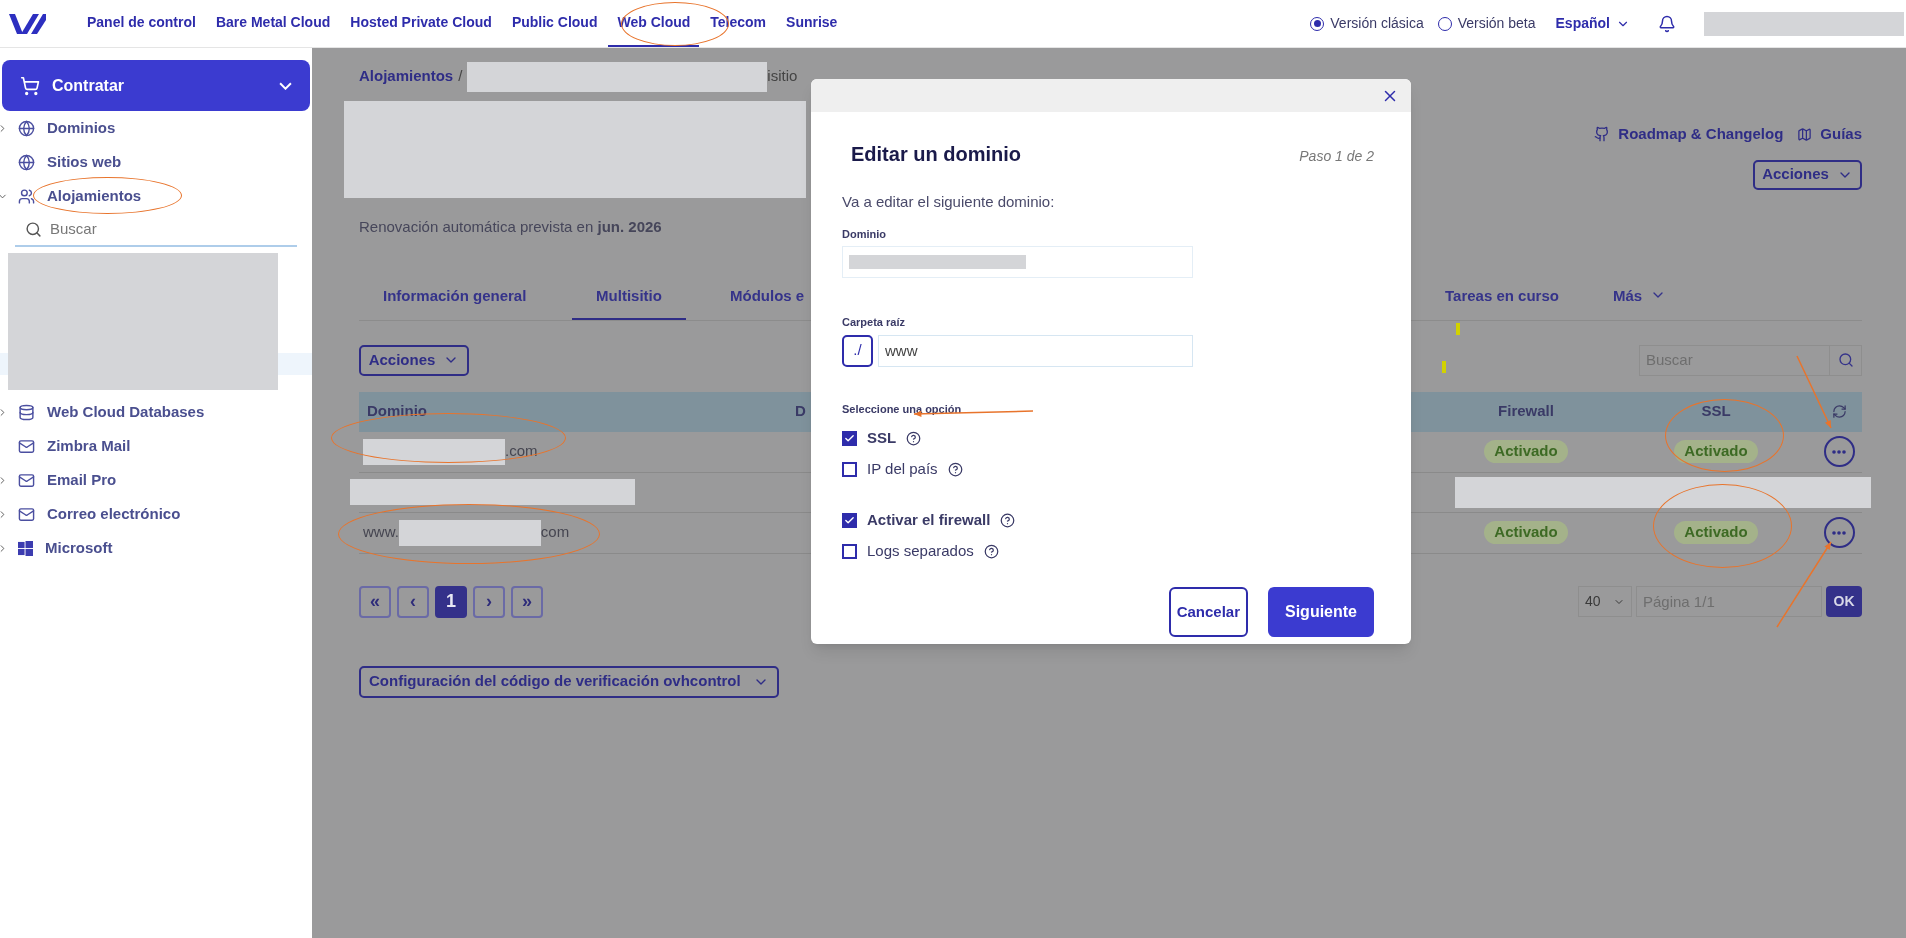 The height and width of the screenshot is (938, 1906). I want to click on section-tab: Multisitio, so click(629, 302).